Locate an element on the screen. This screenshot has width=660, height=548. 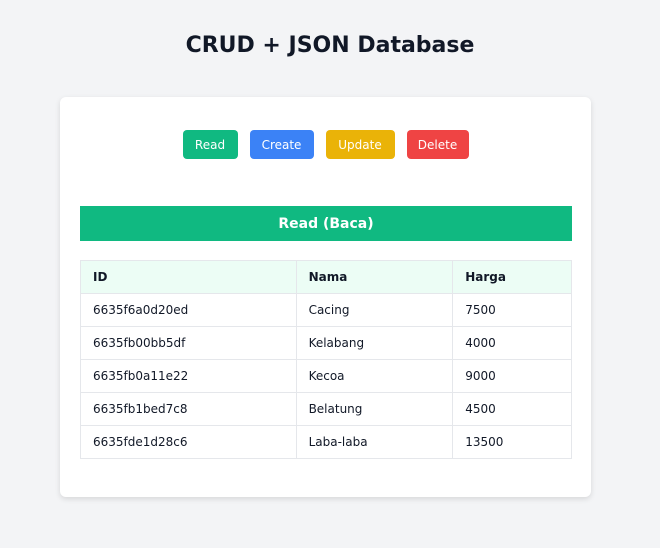
table-row: 6635fb0a11e22 Kecoa 9000 is located at coordinates (326, 376).